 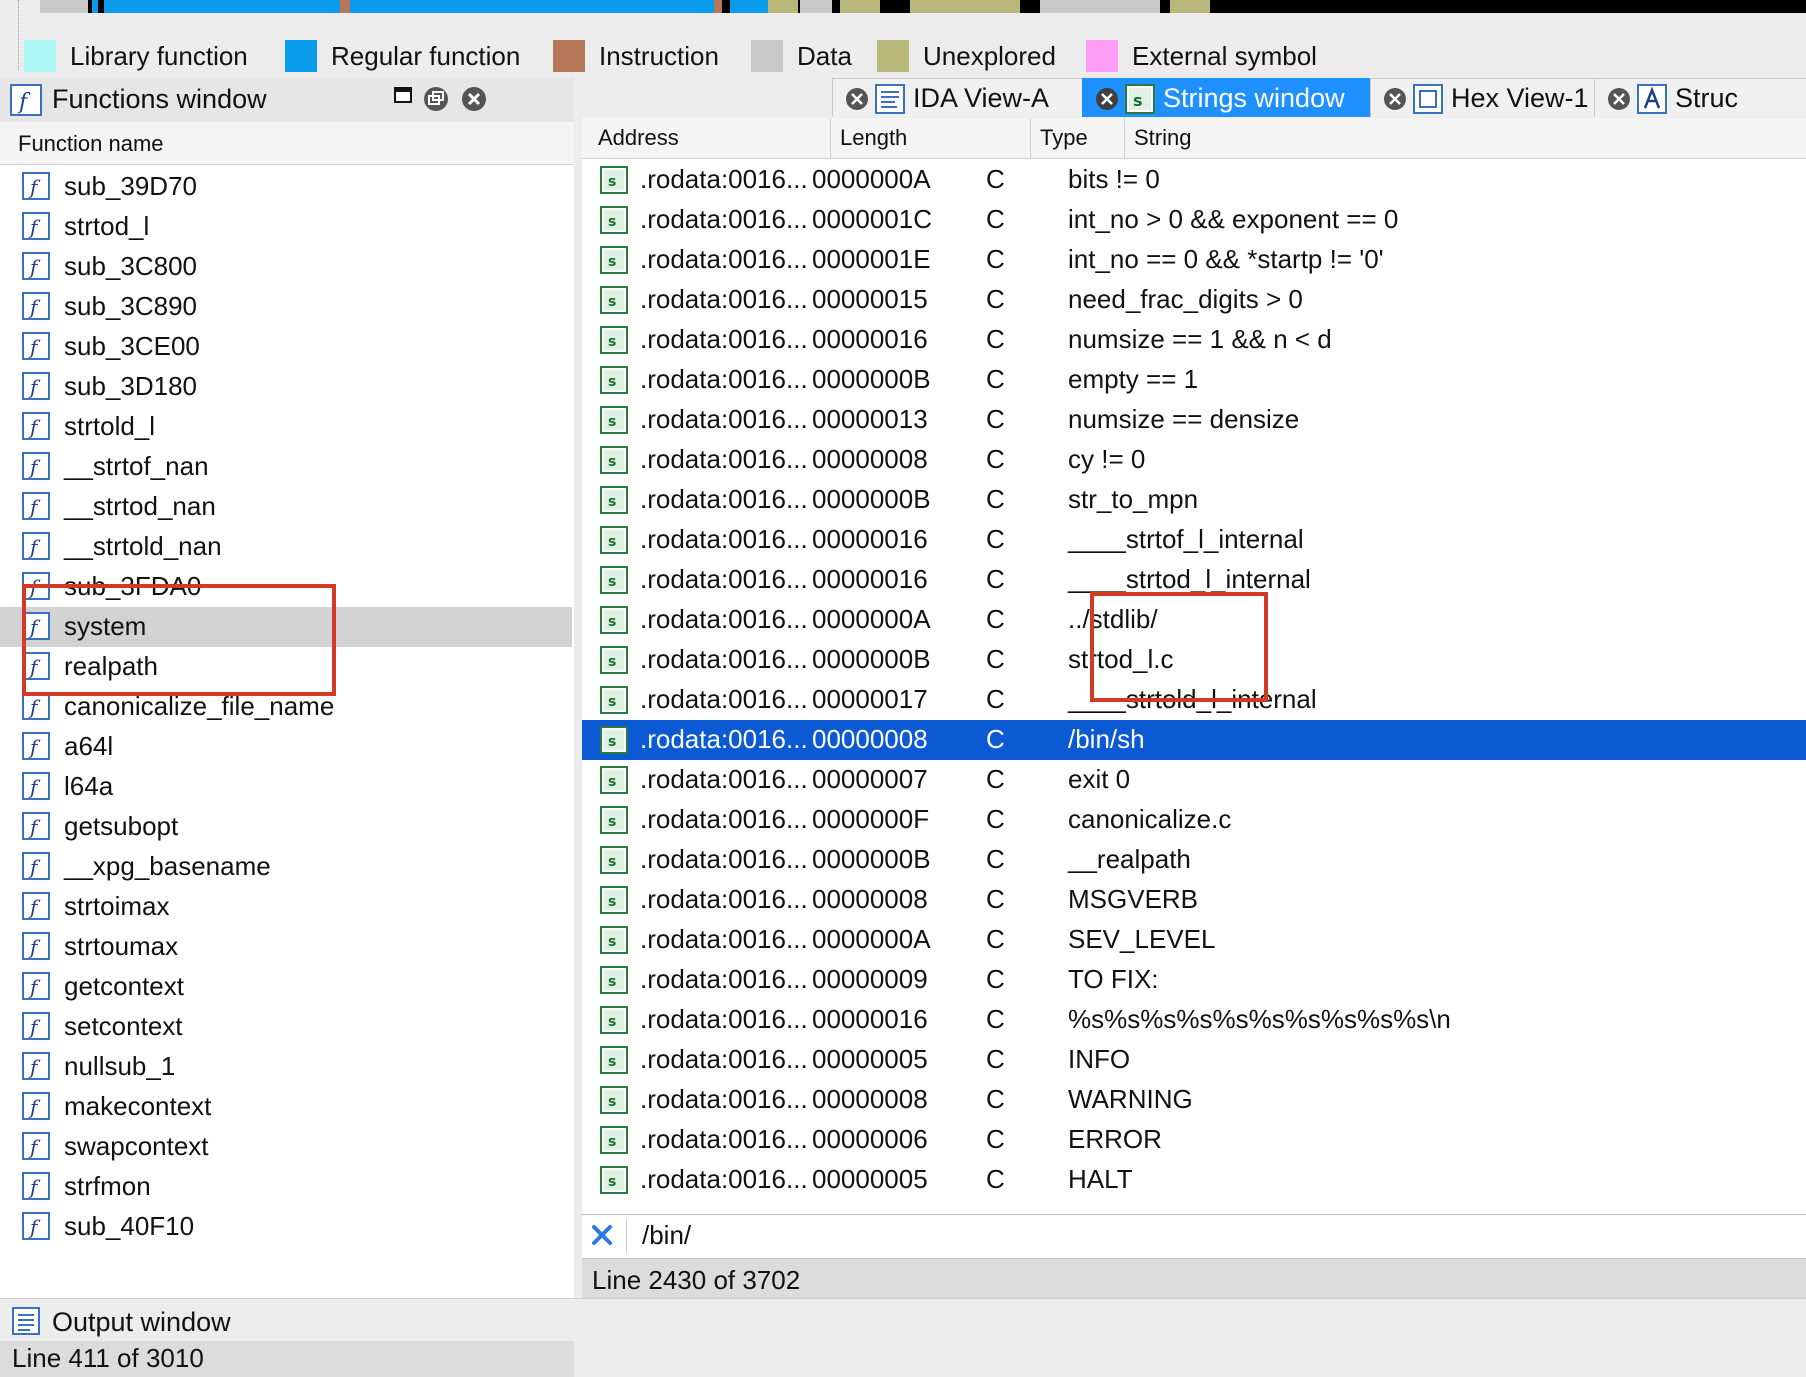 What do you see at coordinates (1194, 460) in the screenshot?
I see `string-row: s .rodata:0016... 00000008 Ccy != 0` at bounding box center [1194, 460].